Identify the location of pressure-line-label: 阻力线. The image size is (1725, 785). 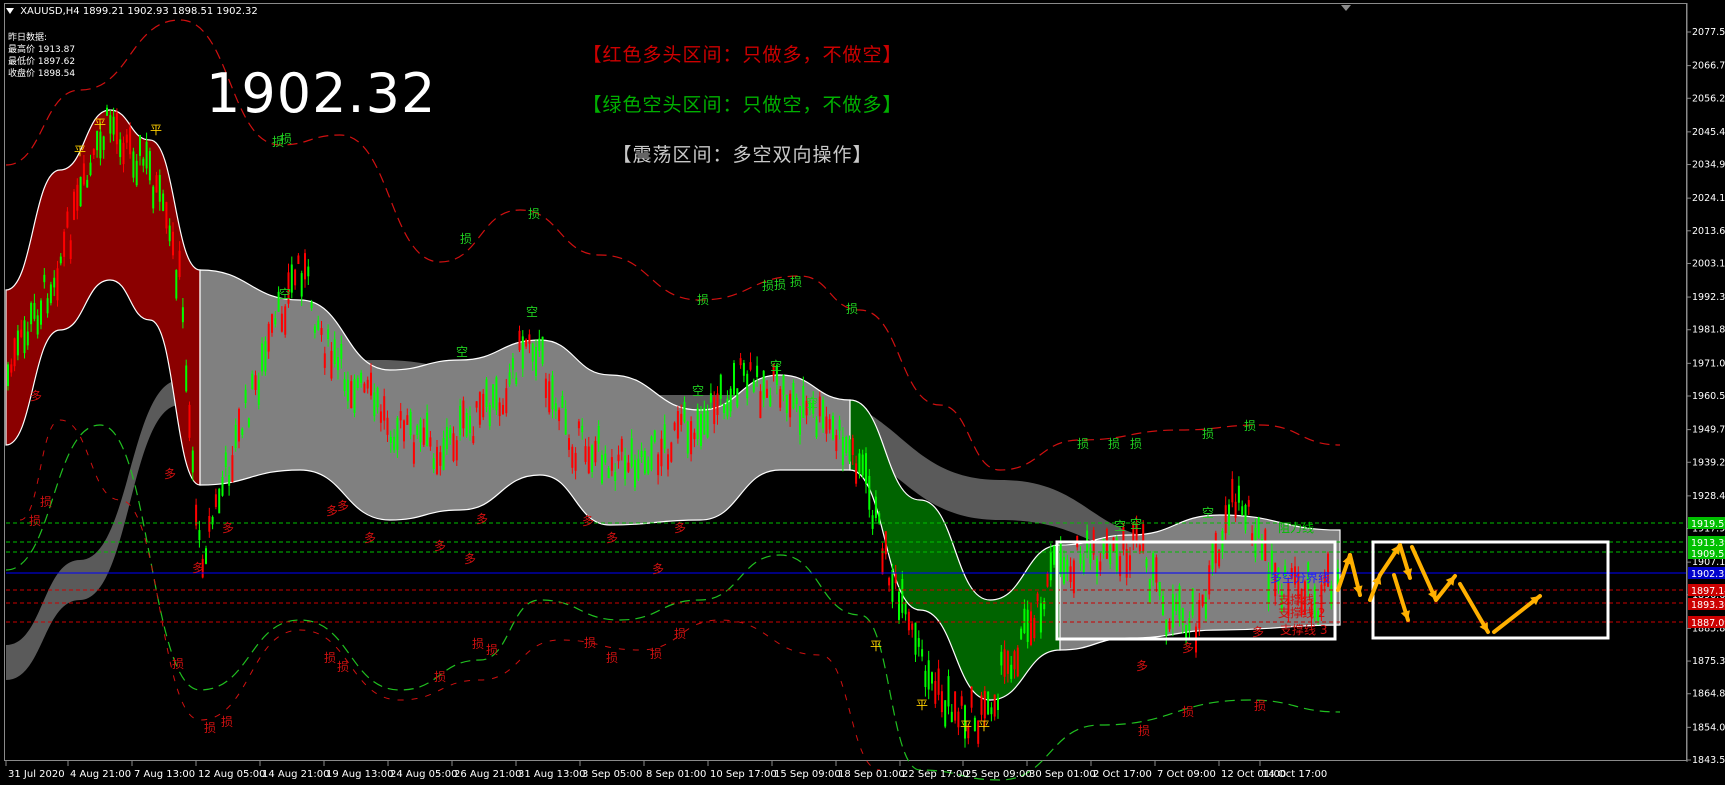
(1296, 528).